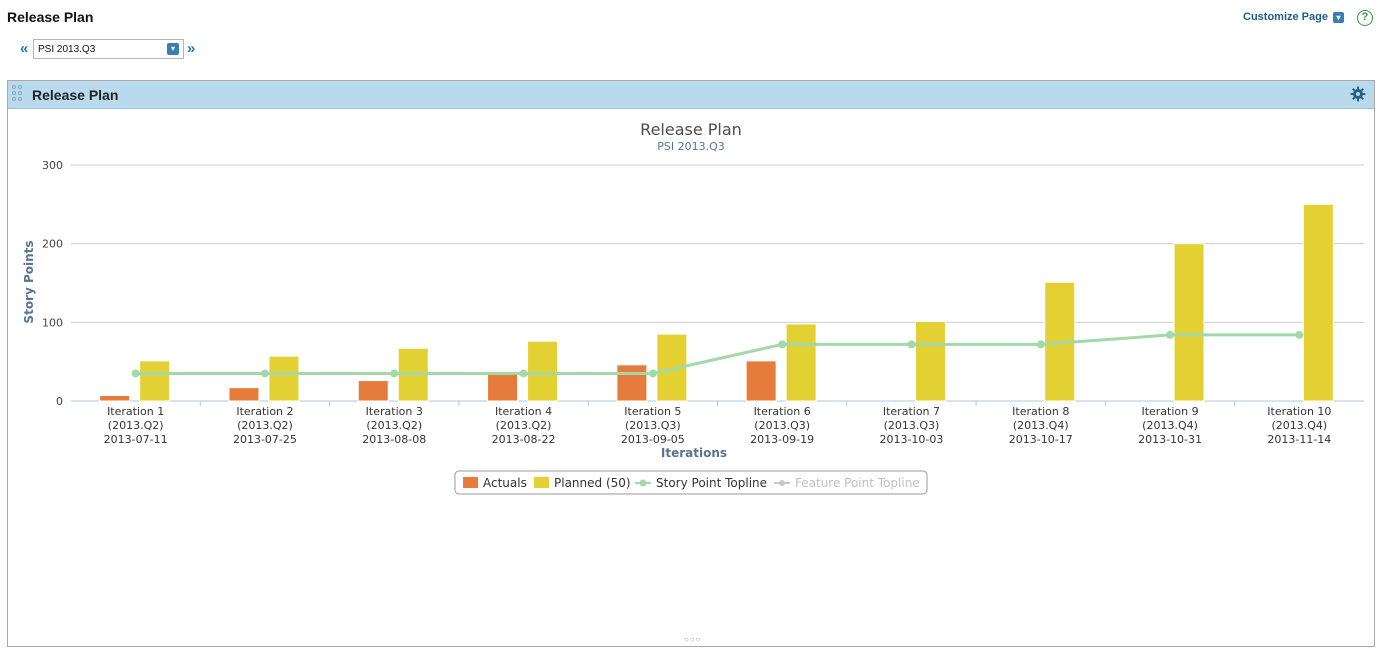 The height and width of the screenshot is (657, 1385). What do you see at coordinates (59, 401) in the screenshot?
I see `y-tick-label: 0` at bounding box center [59, 401].